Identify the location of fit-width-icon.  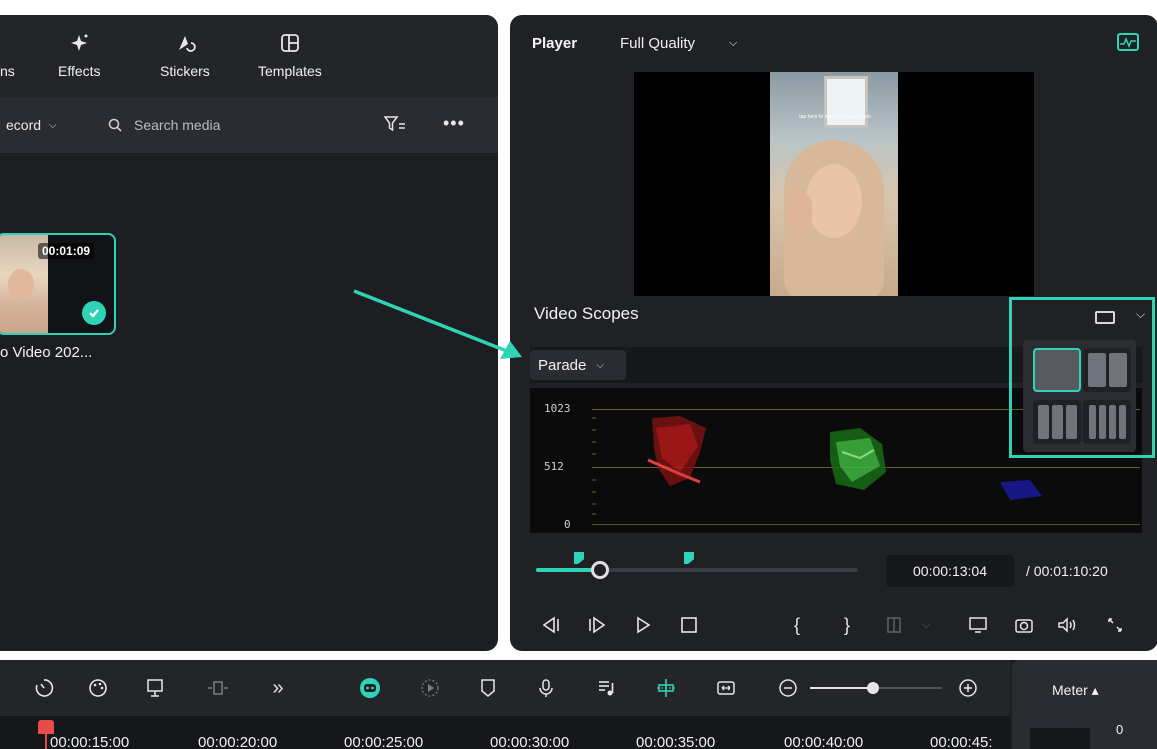
(726, 688).